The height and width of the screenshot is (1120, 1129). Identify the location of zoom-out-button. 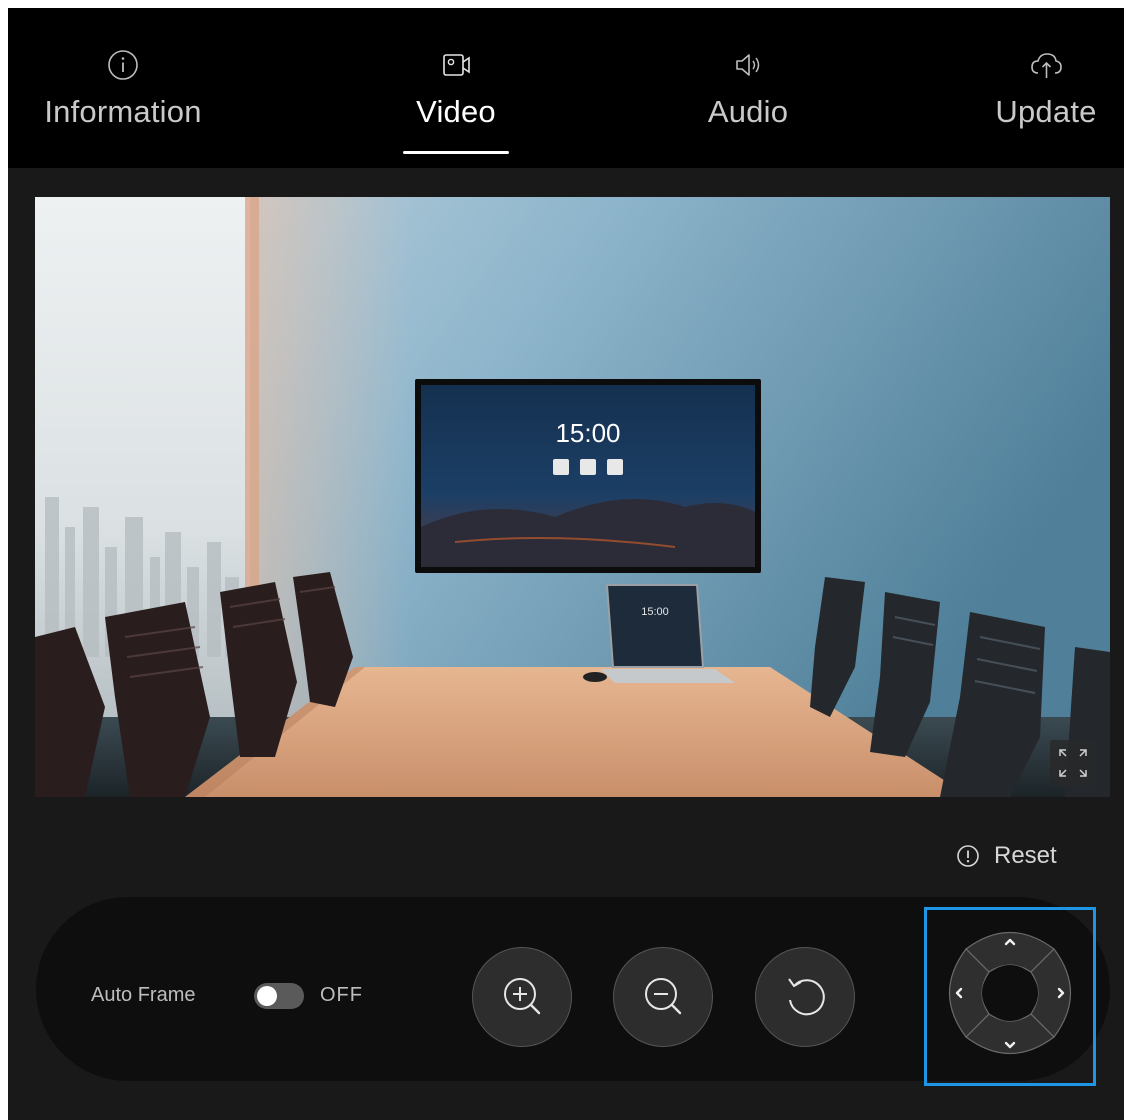
(663, 997).